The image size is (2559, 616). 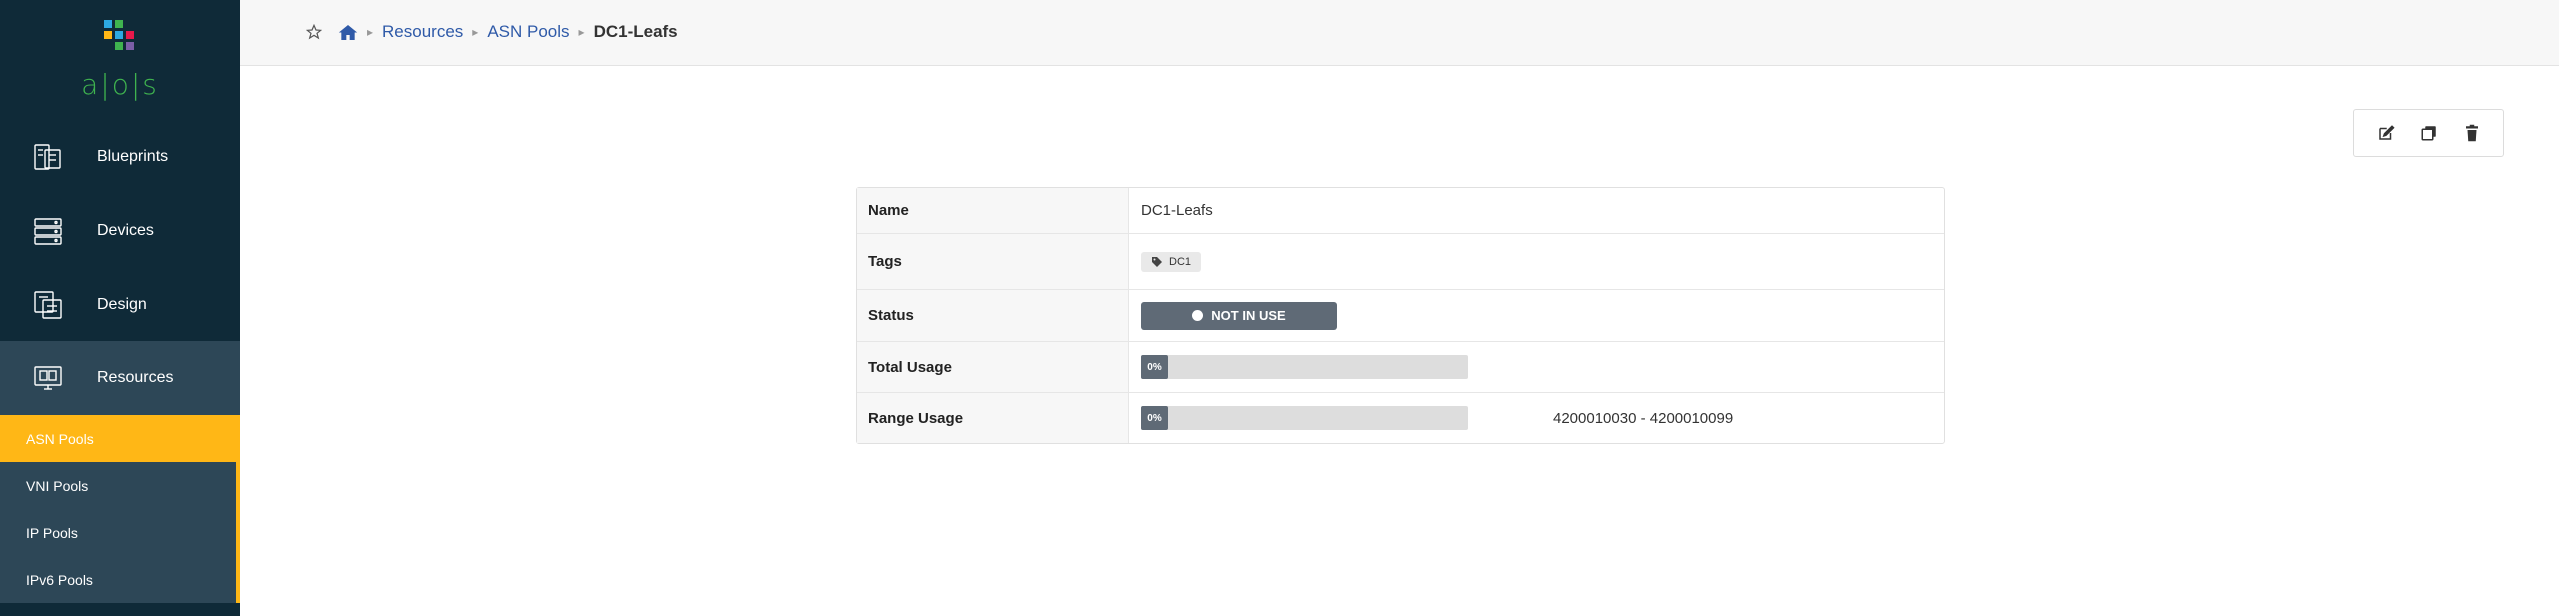 What do you see at coordinates (1180, 261) in the screenshot?
I see `tag-label: DC1` at bounding box center [1180, 261].